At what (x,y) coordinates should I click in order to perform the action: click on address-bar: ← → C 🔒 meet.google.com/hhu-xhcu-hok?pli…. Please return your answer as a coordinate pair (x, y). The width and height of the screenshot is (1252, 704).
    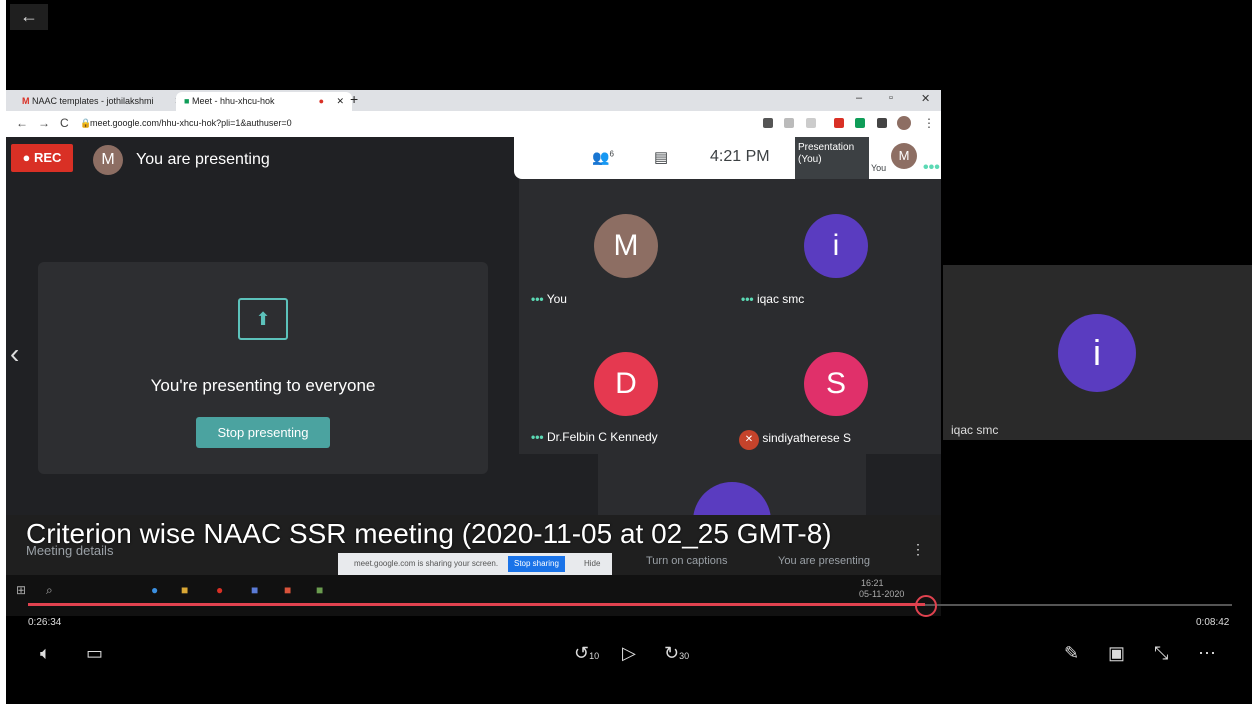
    Looking at the image, I should click on (473, 124).